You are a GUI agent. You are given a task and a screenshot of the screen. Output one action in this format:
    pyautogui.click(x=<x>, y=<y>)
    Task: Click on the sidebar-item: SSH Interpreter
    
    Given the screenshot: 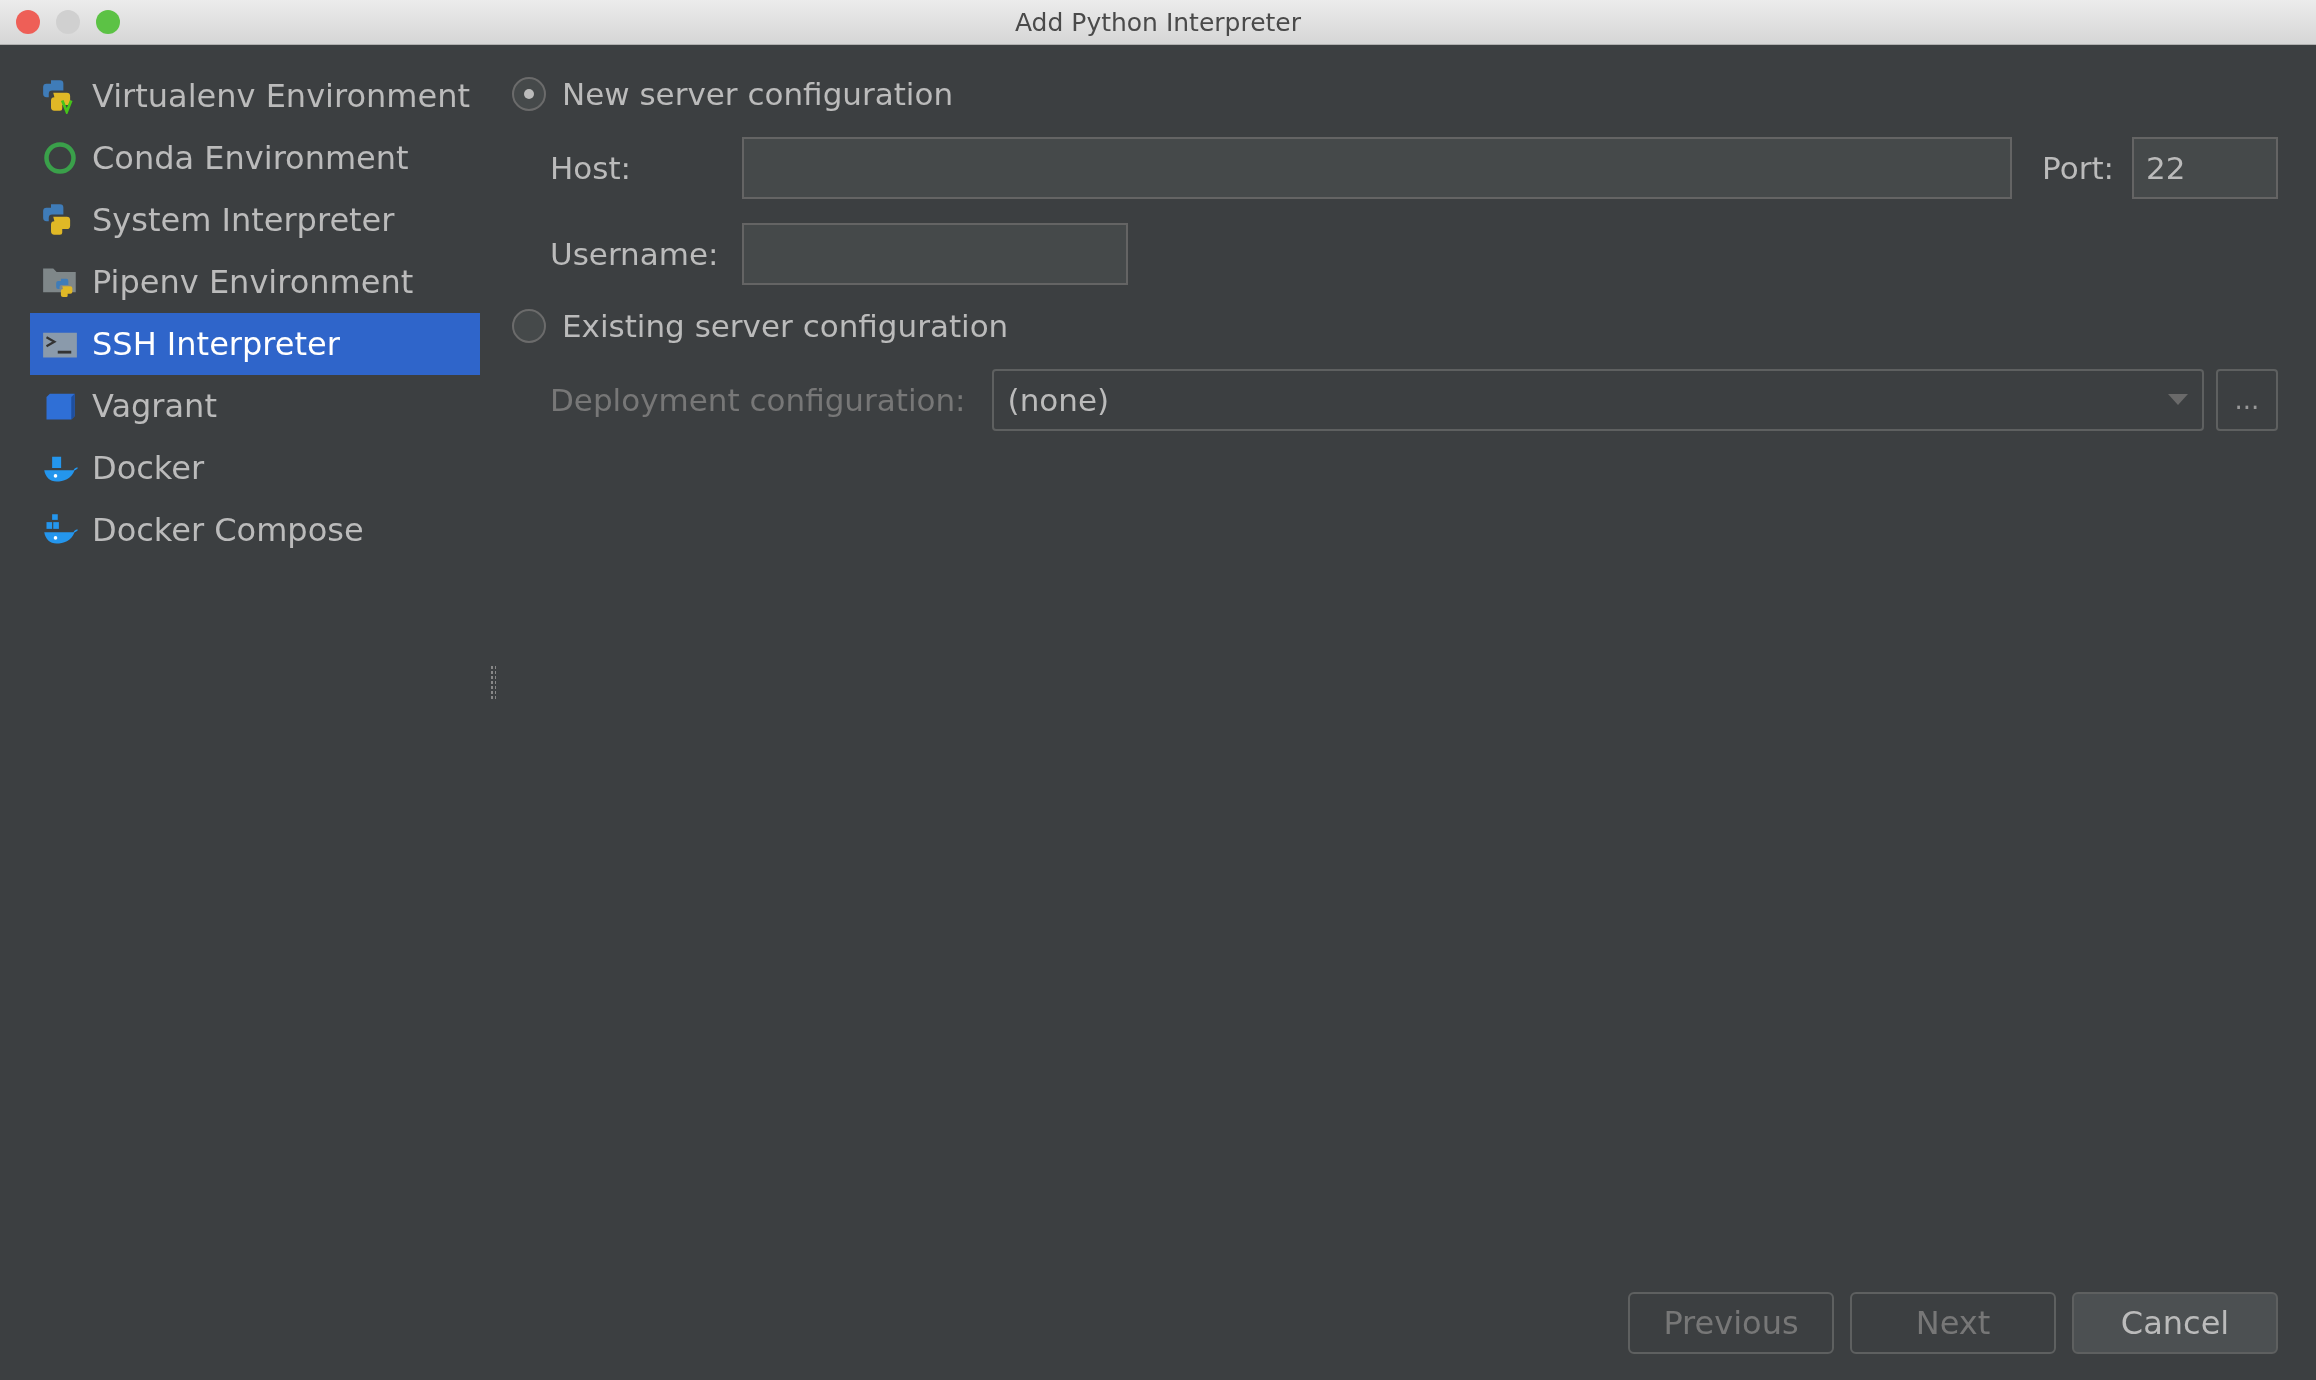 What is the action you would take?
    pyautogui.click(x=255, y=344)
    